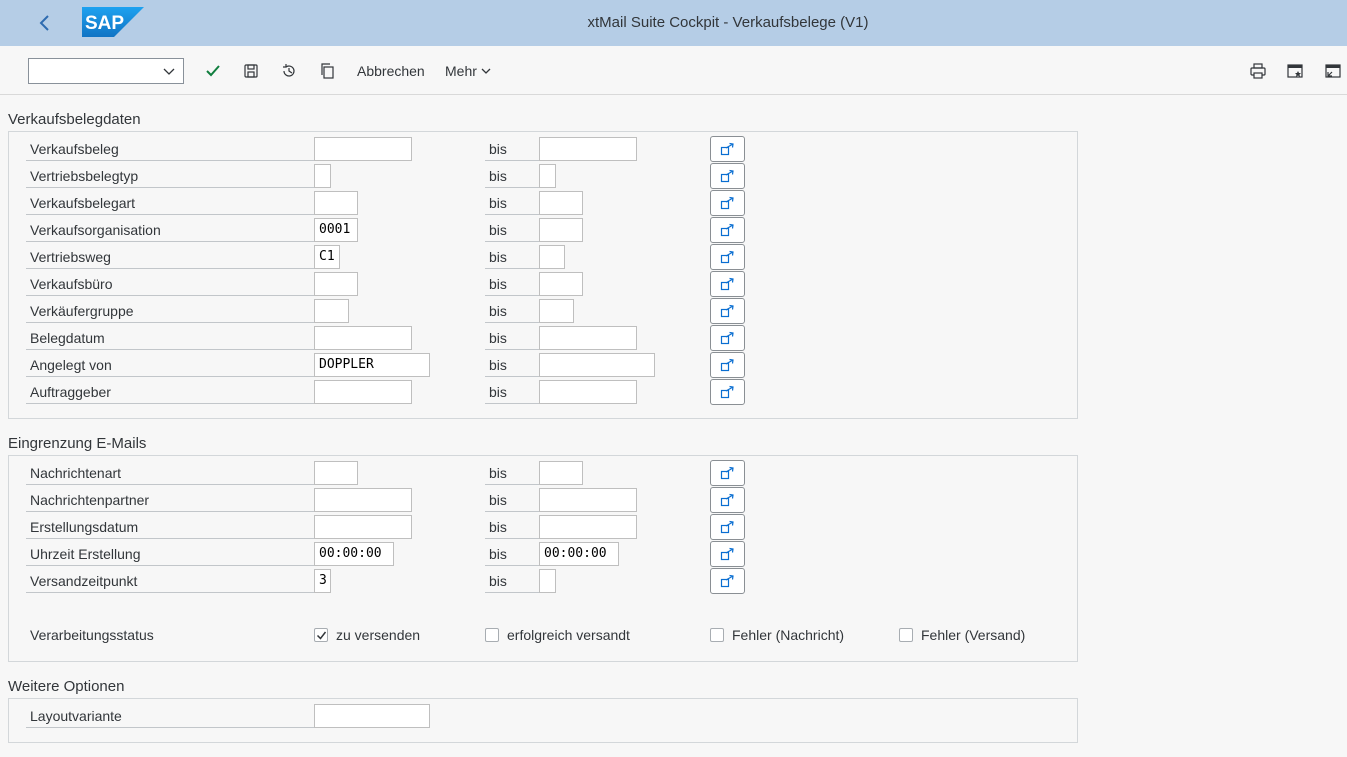 The height and width of the screenshot is (757, 1347). I want to click on back-button, so click(45, 23).